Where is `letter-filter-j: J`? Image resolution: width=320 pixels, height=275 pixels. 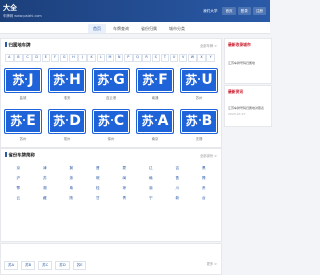 letter-filter-j: J is located at coordinates (82, 58).